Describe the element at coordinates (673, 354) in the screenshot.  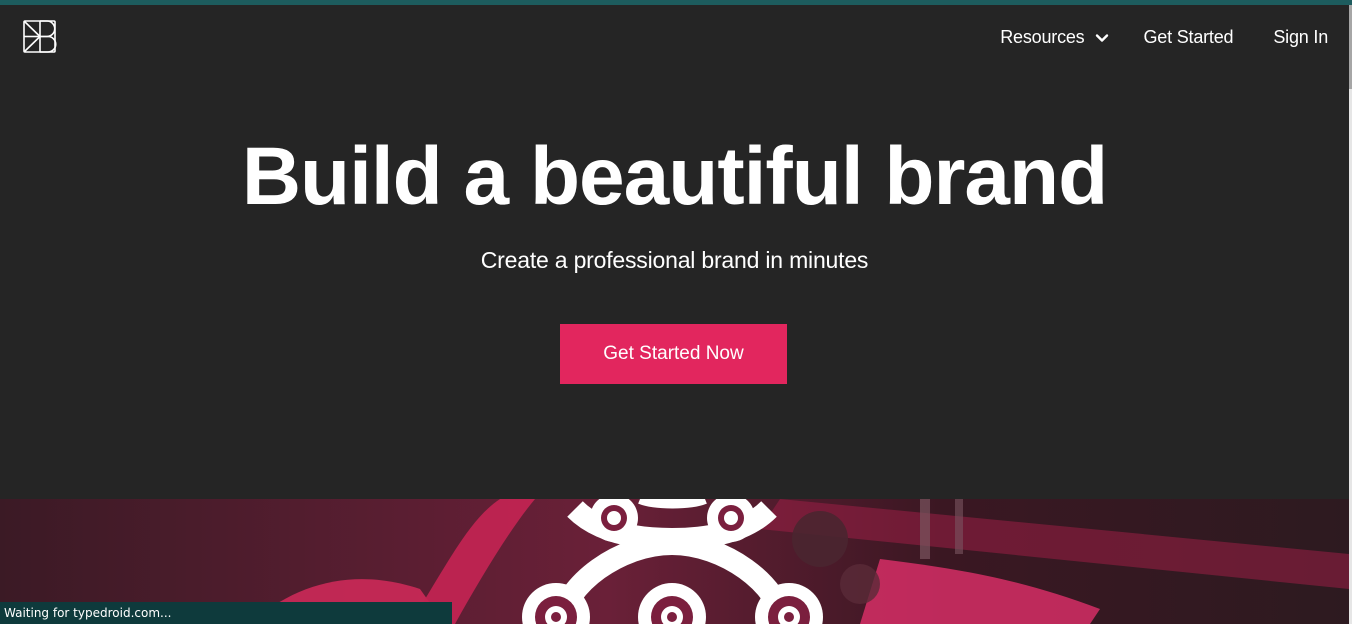
I see `get-started-now-button: Get Started Now` at that location.